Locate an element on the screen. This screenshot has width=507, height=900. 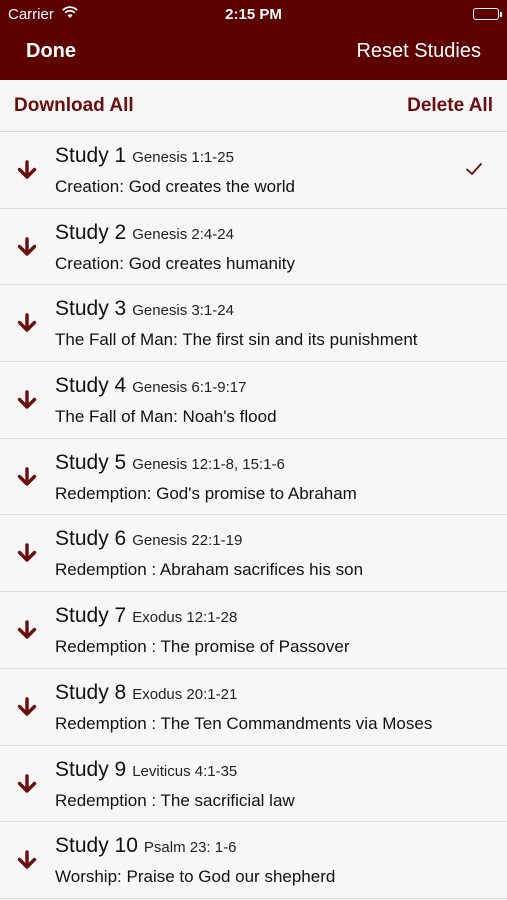
study-reference: Leviticus 4:1-35 is located at coordinates (185, 771).